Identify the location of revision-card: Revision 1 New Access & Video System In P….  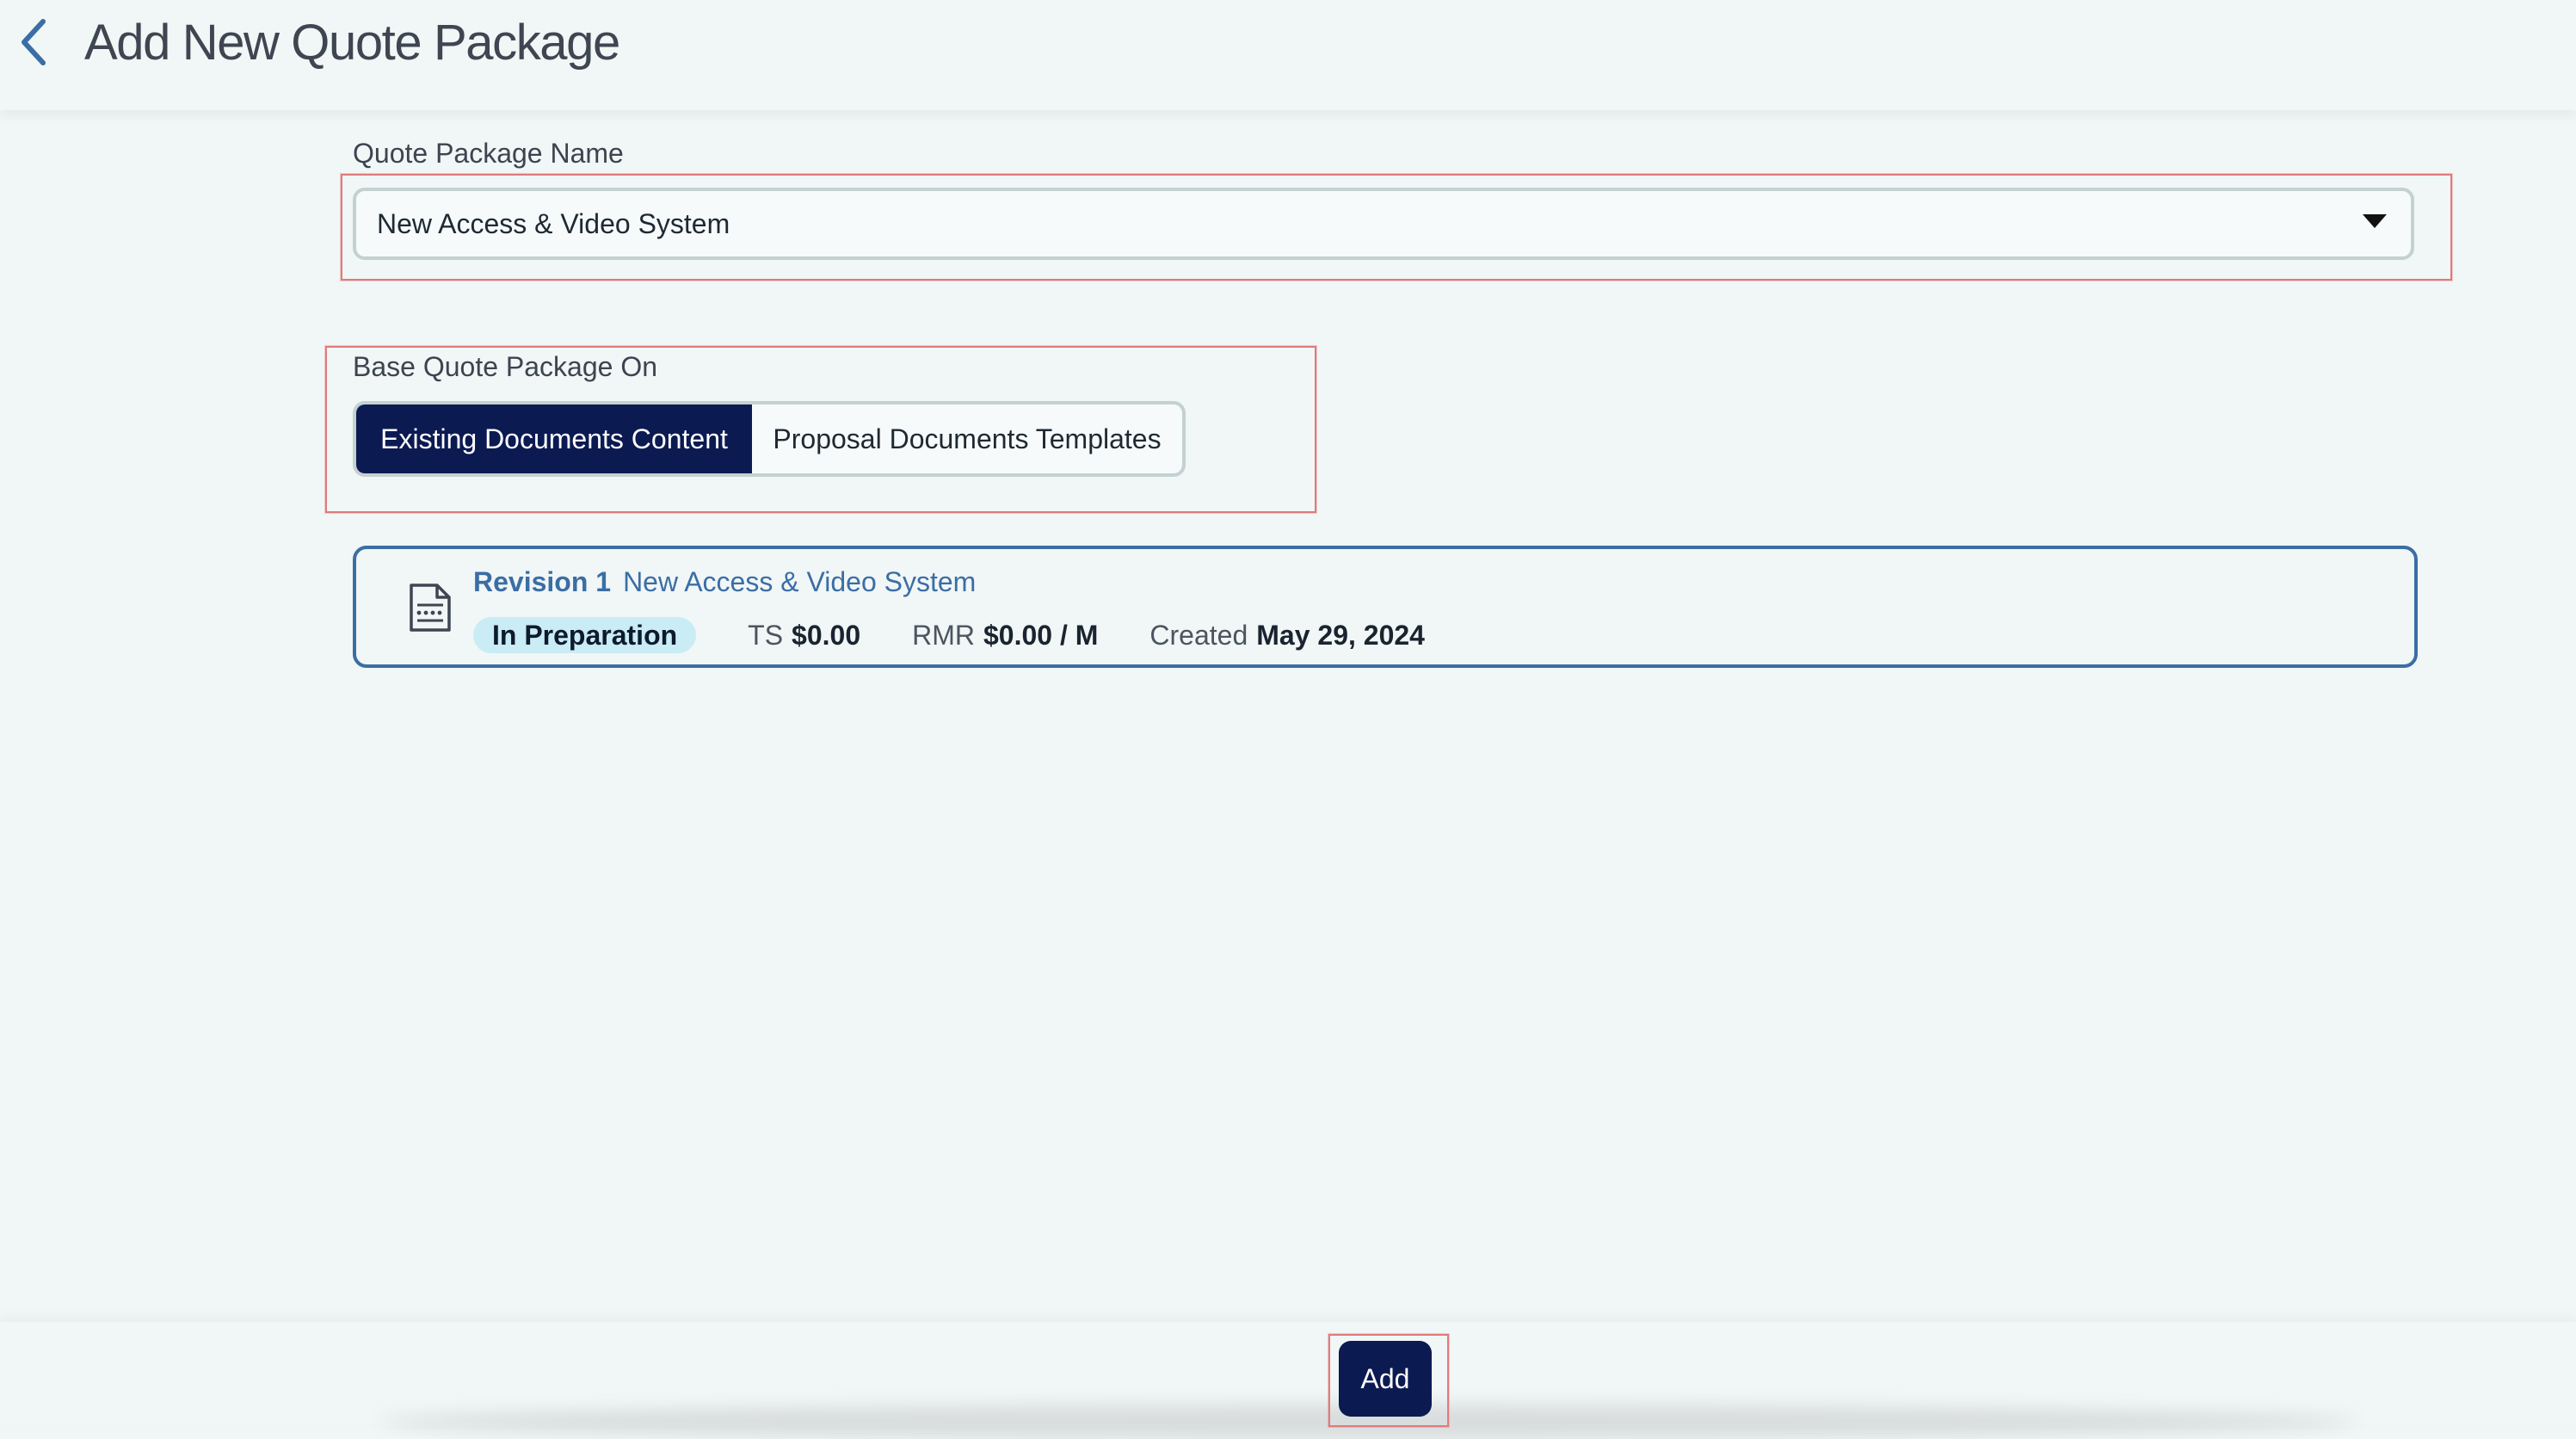
(1386, 607).